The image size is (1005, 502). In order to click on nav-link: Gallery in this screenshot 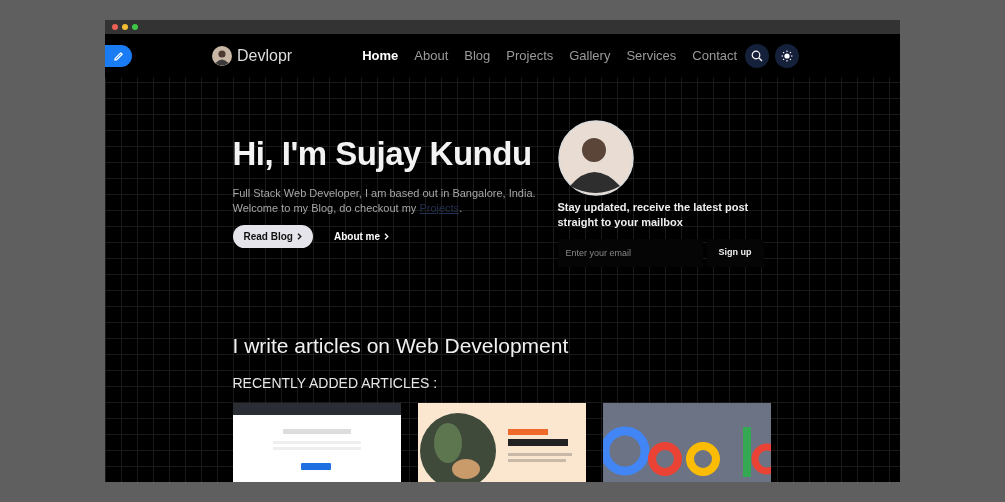, I will do `click(590, 56)`.